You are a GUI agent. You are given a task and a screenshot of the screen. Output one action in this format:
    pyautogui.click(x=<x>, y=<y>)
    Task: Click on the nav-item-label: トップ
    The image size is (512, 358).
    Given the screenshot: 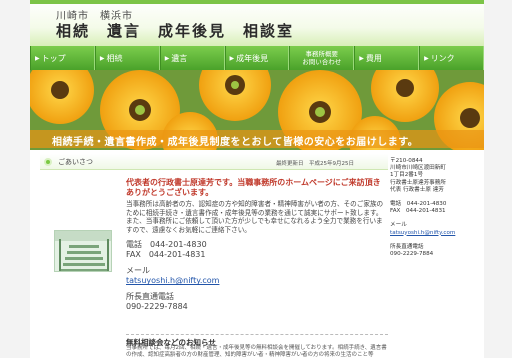 What is the action you would take?
    pyautogui.click(x=53, y=58)
    